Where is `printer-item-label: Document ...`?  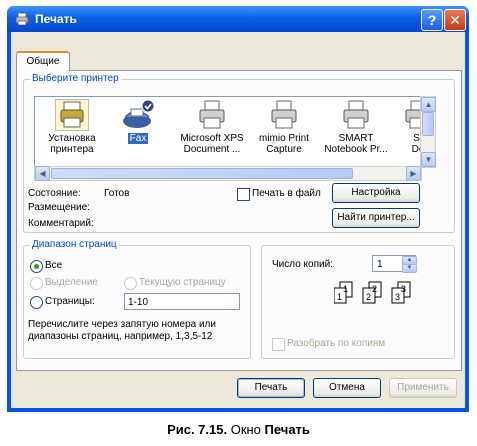 printer-item-label: Document ... is located at coordinates (212, 149).